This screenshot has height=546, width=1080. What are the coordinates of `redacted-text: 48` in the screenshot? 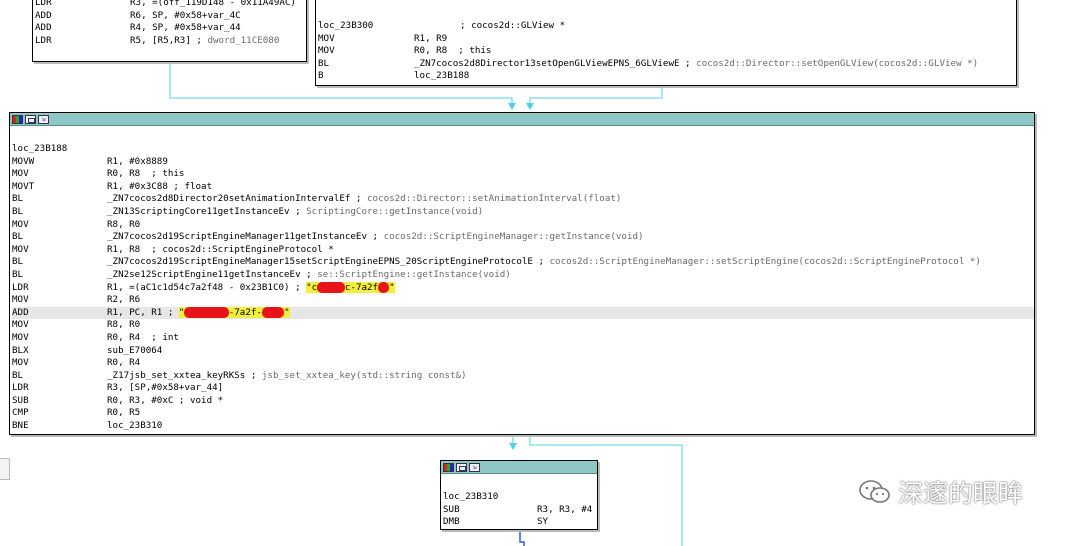 It's located at (384, 287).